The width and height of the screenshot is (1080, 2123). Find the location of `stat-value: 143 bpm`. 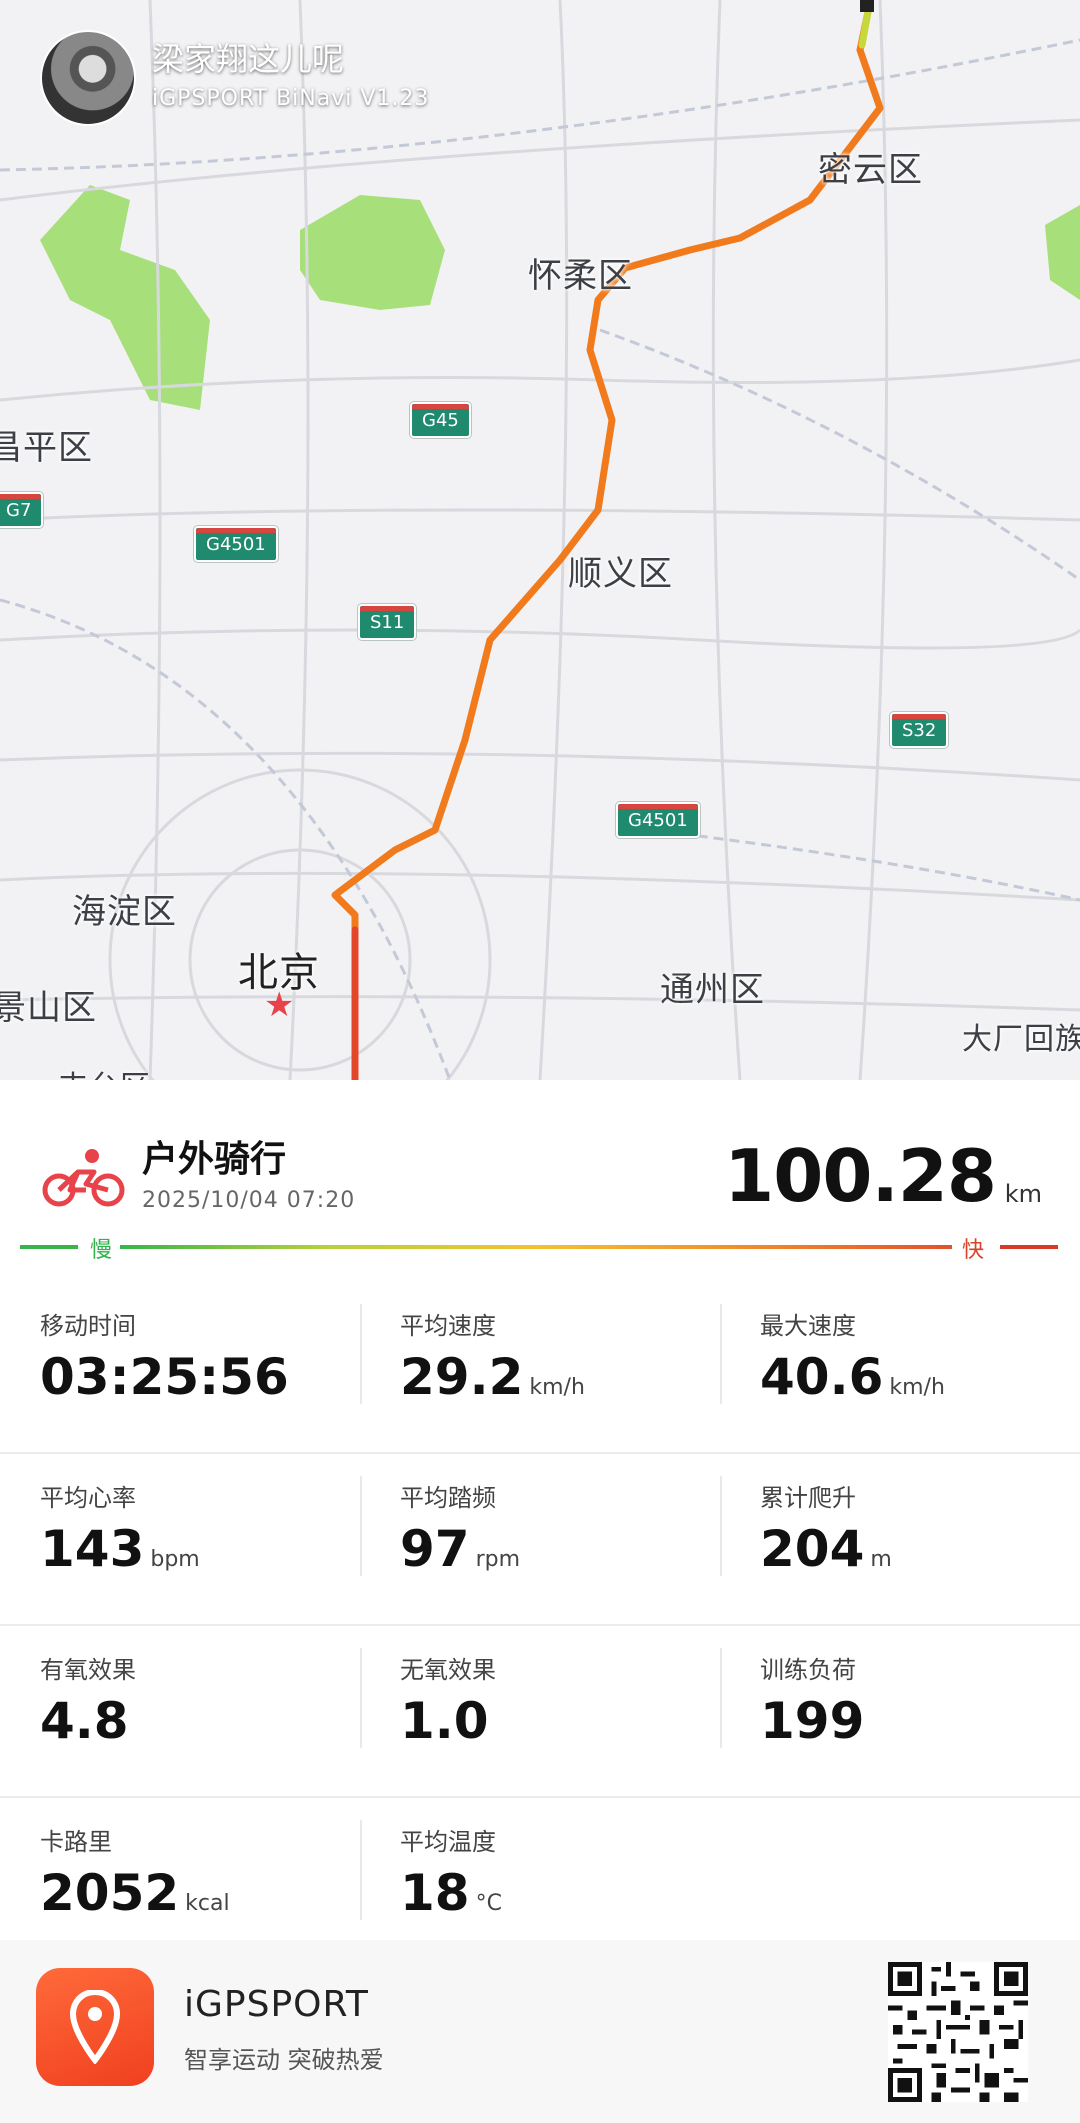

stat-value: 143 bpm is located at coordinates (120, 1549).